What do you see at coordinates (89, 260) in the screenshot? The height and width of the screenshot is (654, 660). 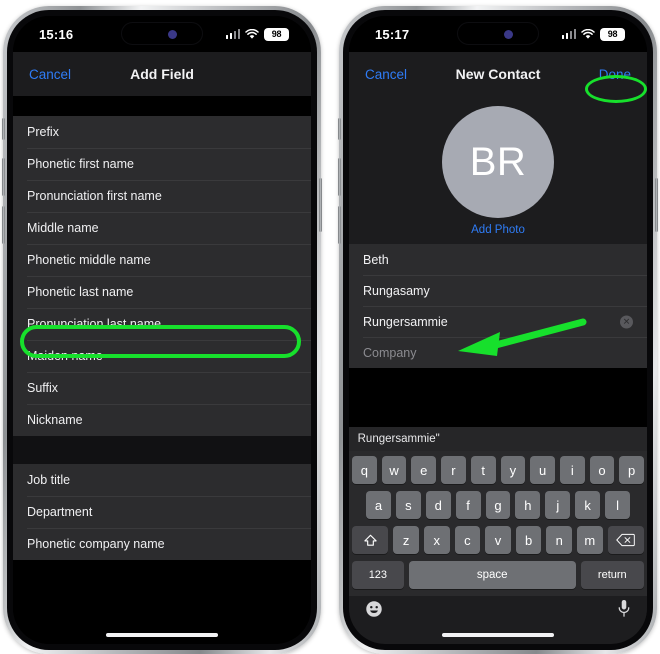 I see `row-label: Phonetic middle name` at bounding box center [89, 260].